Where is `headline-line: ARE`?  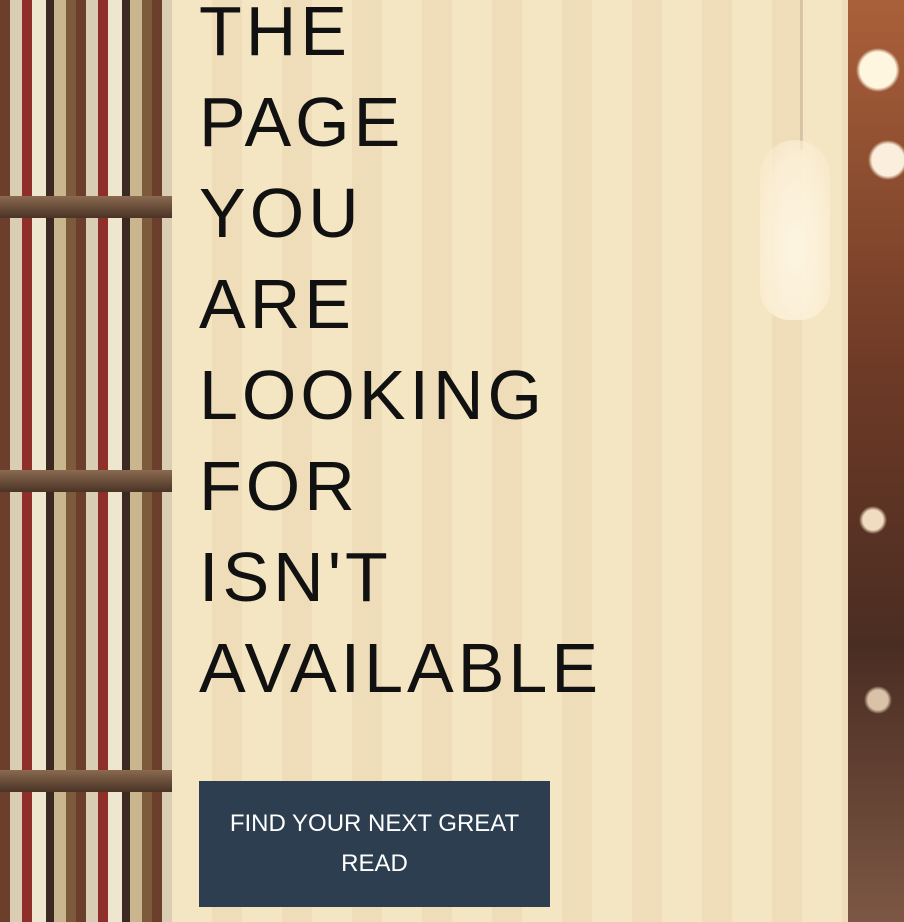 headline-line: ARE is located at coordinates (277, 304).